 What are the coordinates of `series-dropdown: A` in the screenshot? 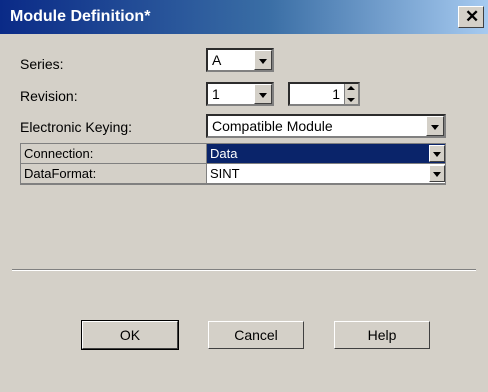 It's located at (240, 60).